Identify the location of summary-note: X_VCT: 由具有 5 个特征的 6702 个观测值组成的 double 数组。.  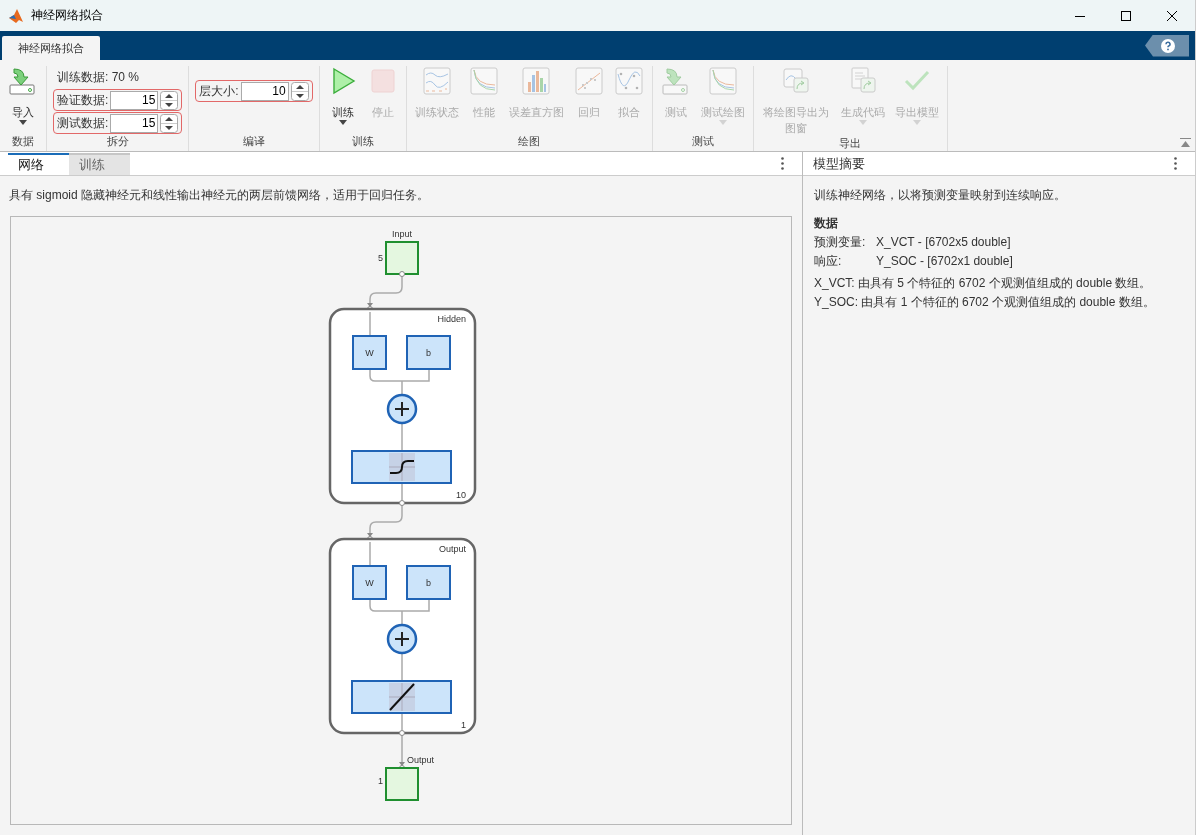
(983, 283).